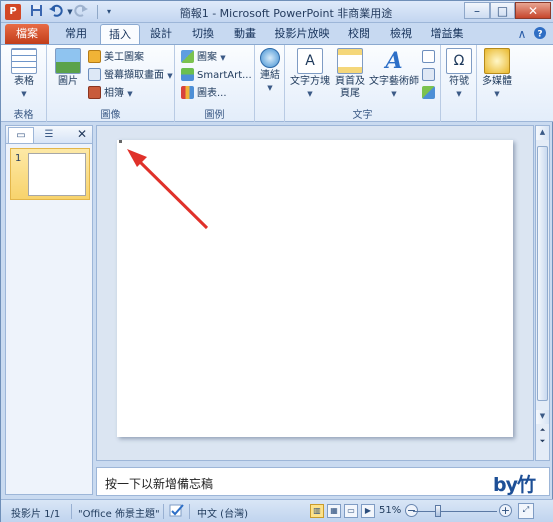  Describe the element at coordinates (109, 12) in the screenshot. I see `customize-qat-icon: ▾` at that location.